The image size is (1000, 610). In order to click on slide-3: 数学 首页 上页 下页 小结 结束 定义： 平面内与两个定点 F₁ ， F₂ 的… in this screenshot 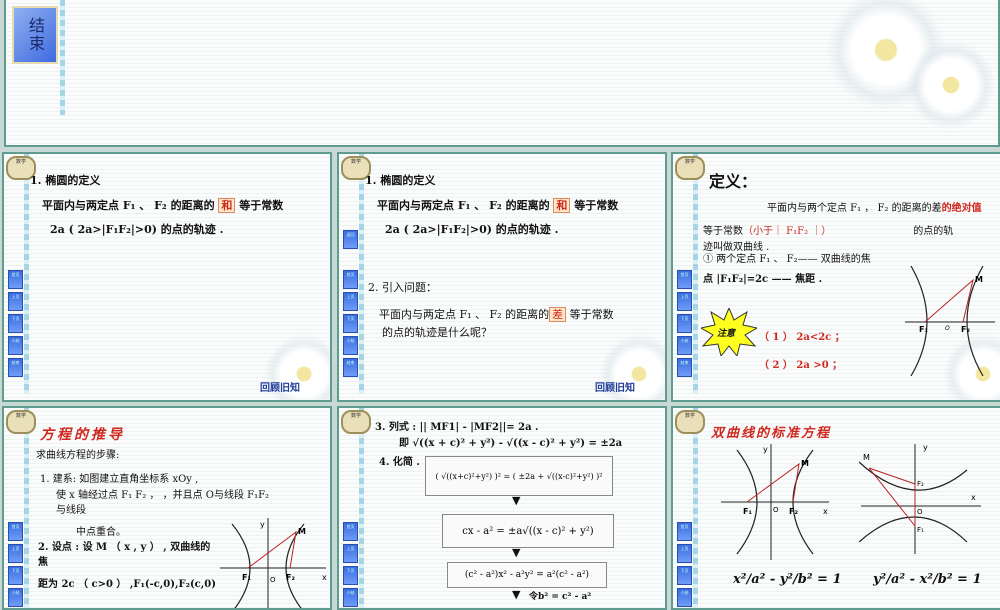, I will do `click(835, 277)`.